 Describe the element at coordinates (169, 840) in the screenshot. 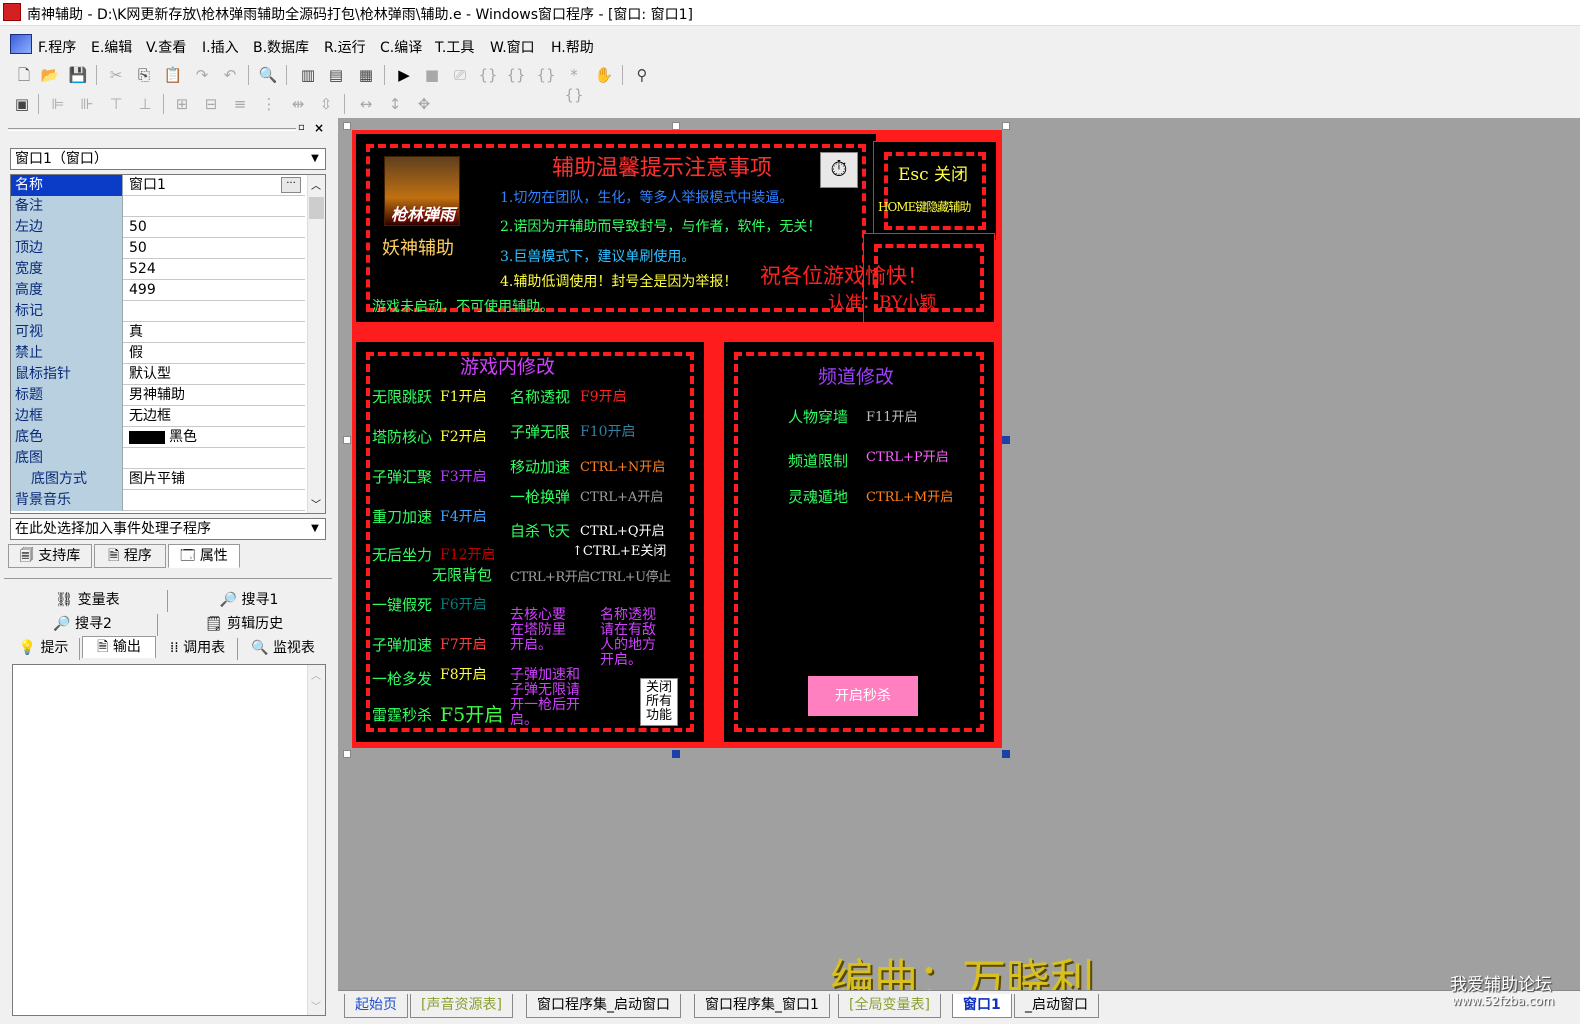

I see `output-area: ︿ ﹀` at that location.